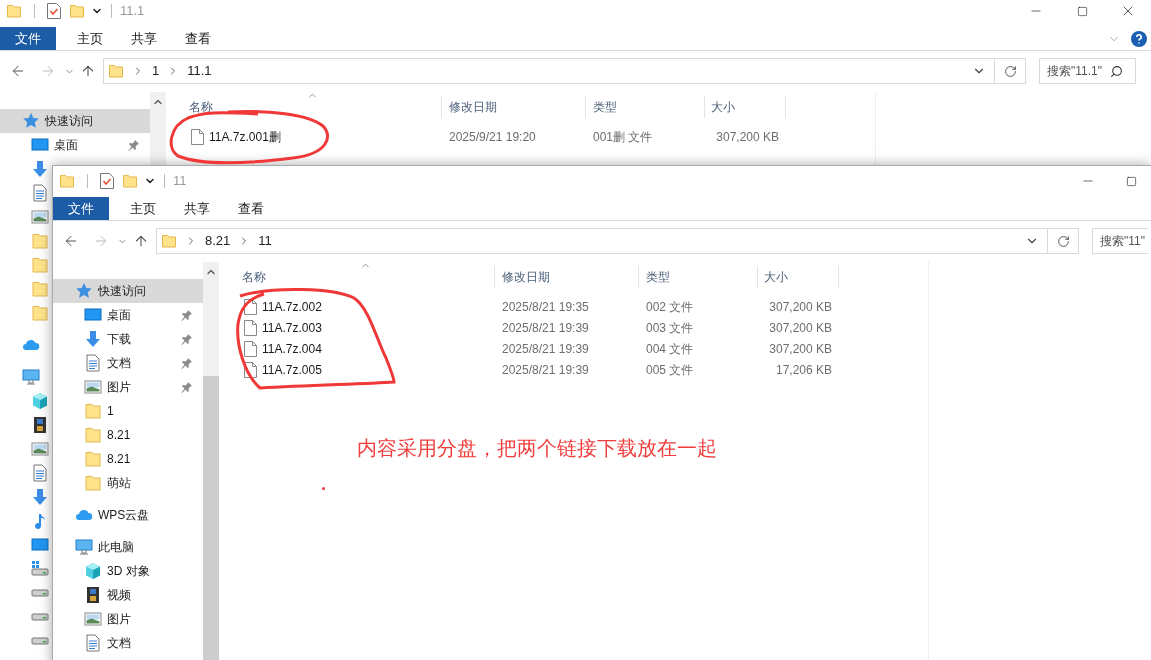 This screenshot has height=660, width=1151. Describe the element at coordinates (545, 307) in the screenshot. I see `modified-date-cell-text: 2025/8/21 19:35` at that location.